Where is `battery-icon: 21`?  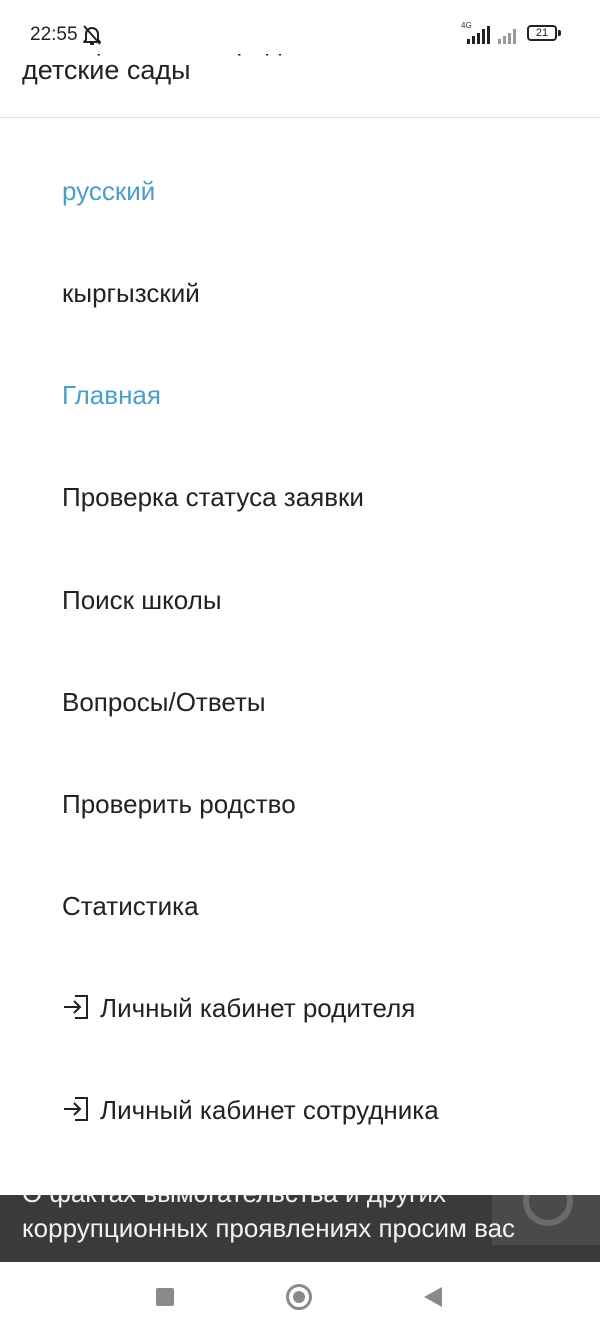 battery-icon: 21 is located at coordinates (542, 33).